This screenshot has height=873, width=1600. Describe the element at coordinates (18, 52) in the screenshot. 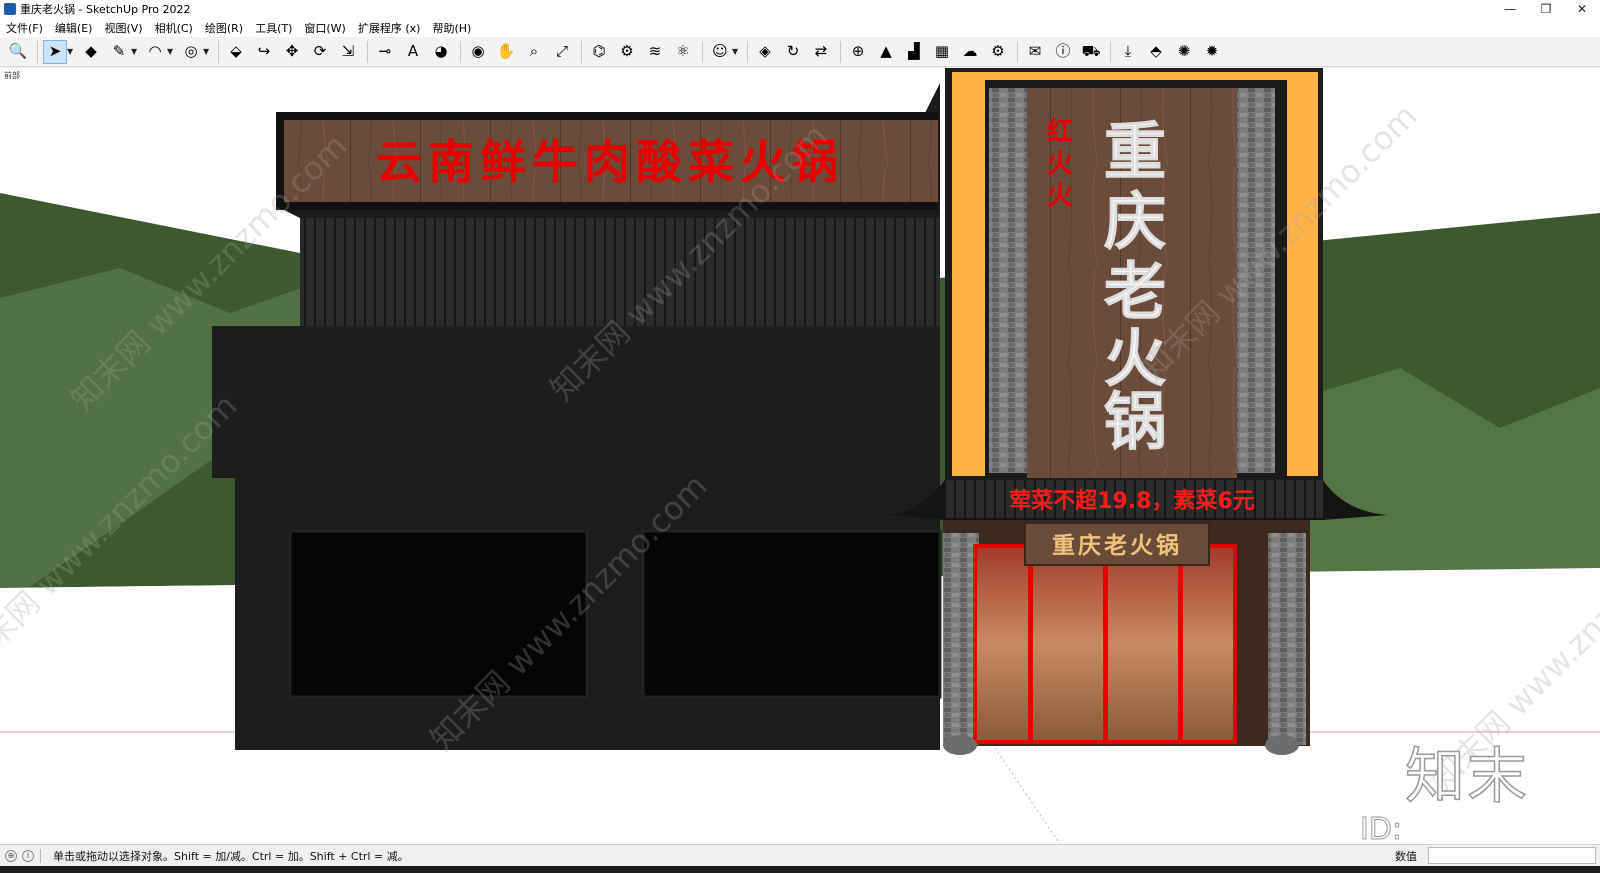

I see `zoom-extents-icon: 🔍` at that location.